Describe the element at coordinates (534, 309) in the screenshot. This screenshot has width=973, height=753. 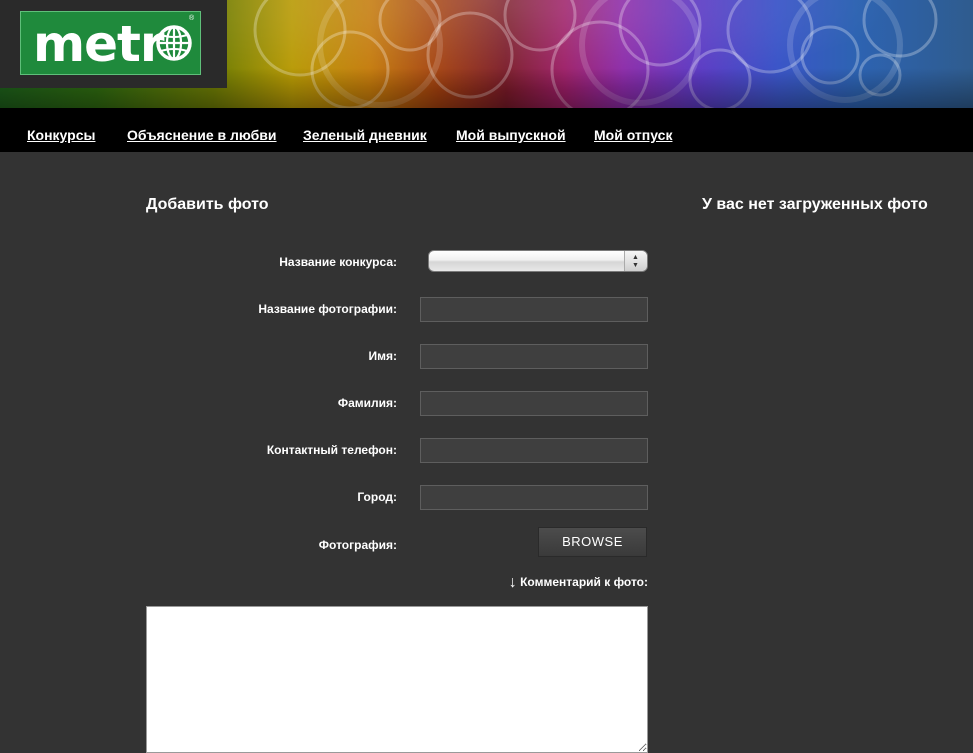
I see `photo-title-input` at that location.